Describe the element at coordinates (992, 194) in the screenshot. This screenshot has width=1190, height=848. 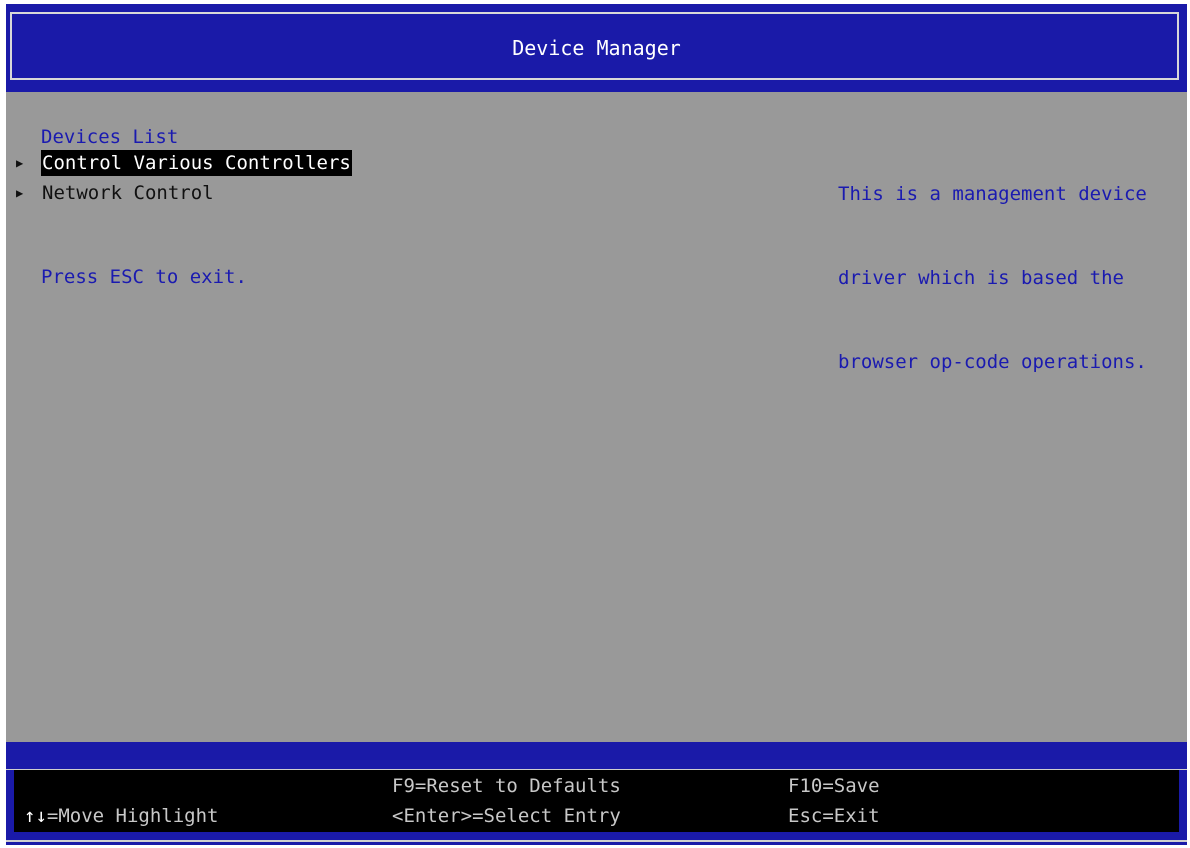
I see `help-line: This is a management device` at that location.